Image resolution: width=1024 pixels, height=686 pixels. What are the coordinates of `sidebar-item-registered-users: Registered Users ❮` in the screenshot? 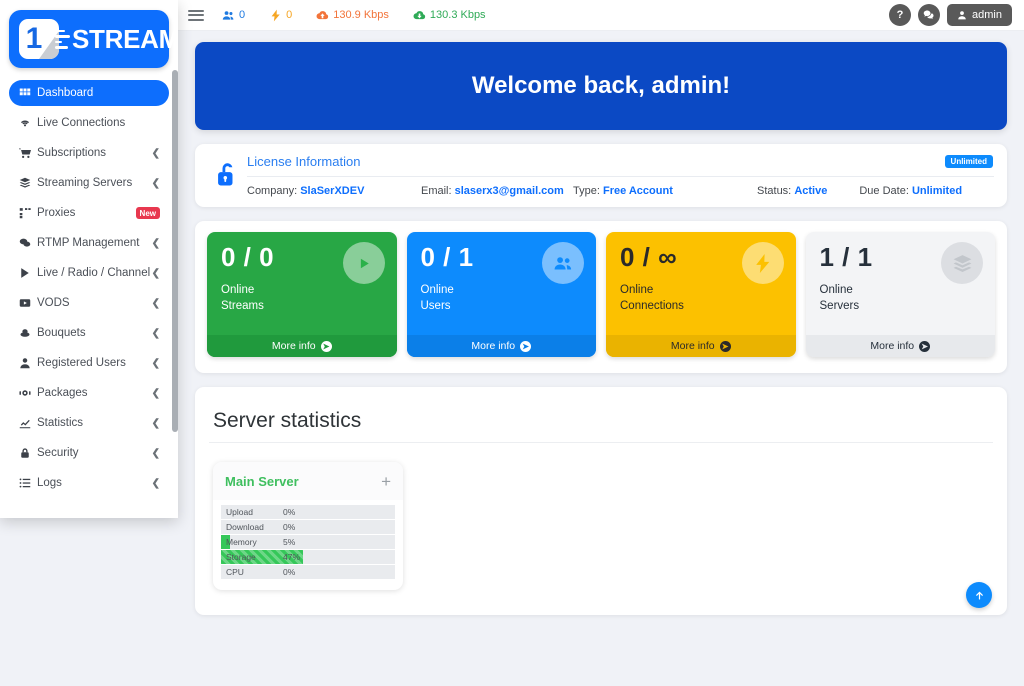 It's located at (89, 363).